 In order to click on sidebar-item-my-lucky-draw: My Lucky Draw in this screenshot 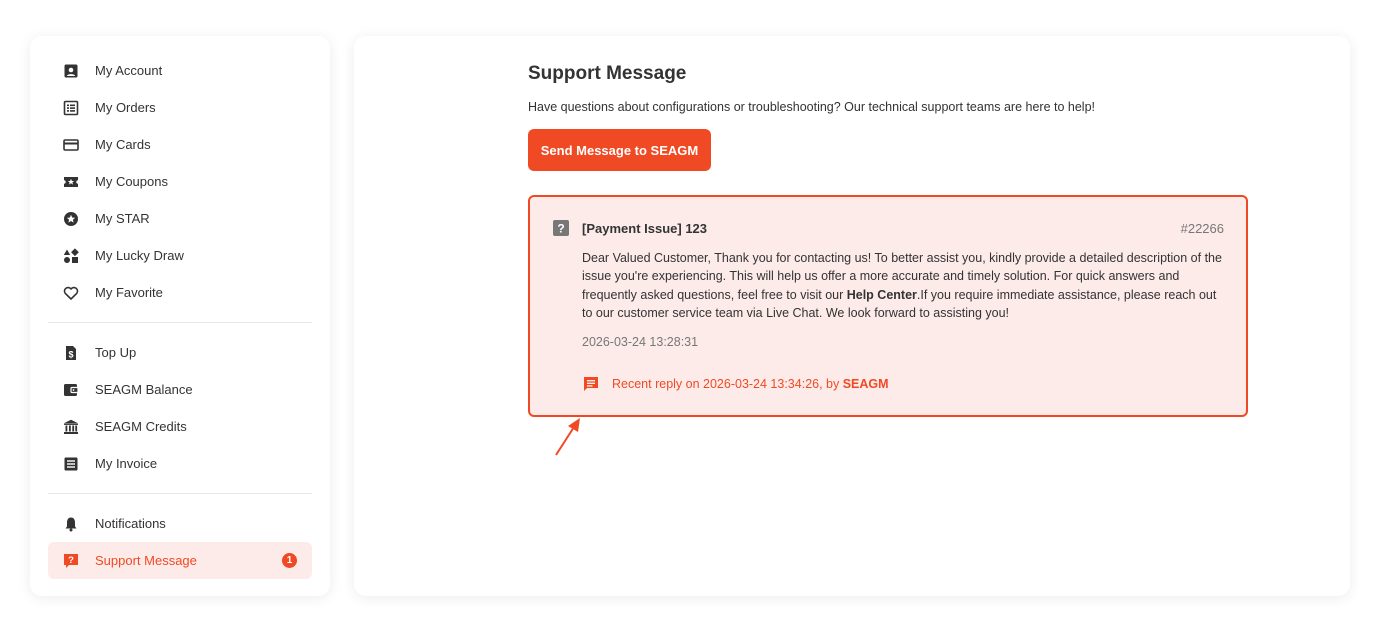, I will do `click(180, 255)`.